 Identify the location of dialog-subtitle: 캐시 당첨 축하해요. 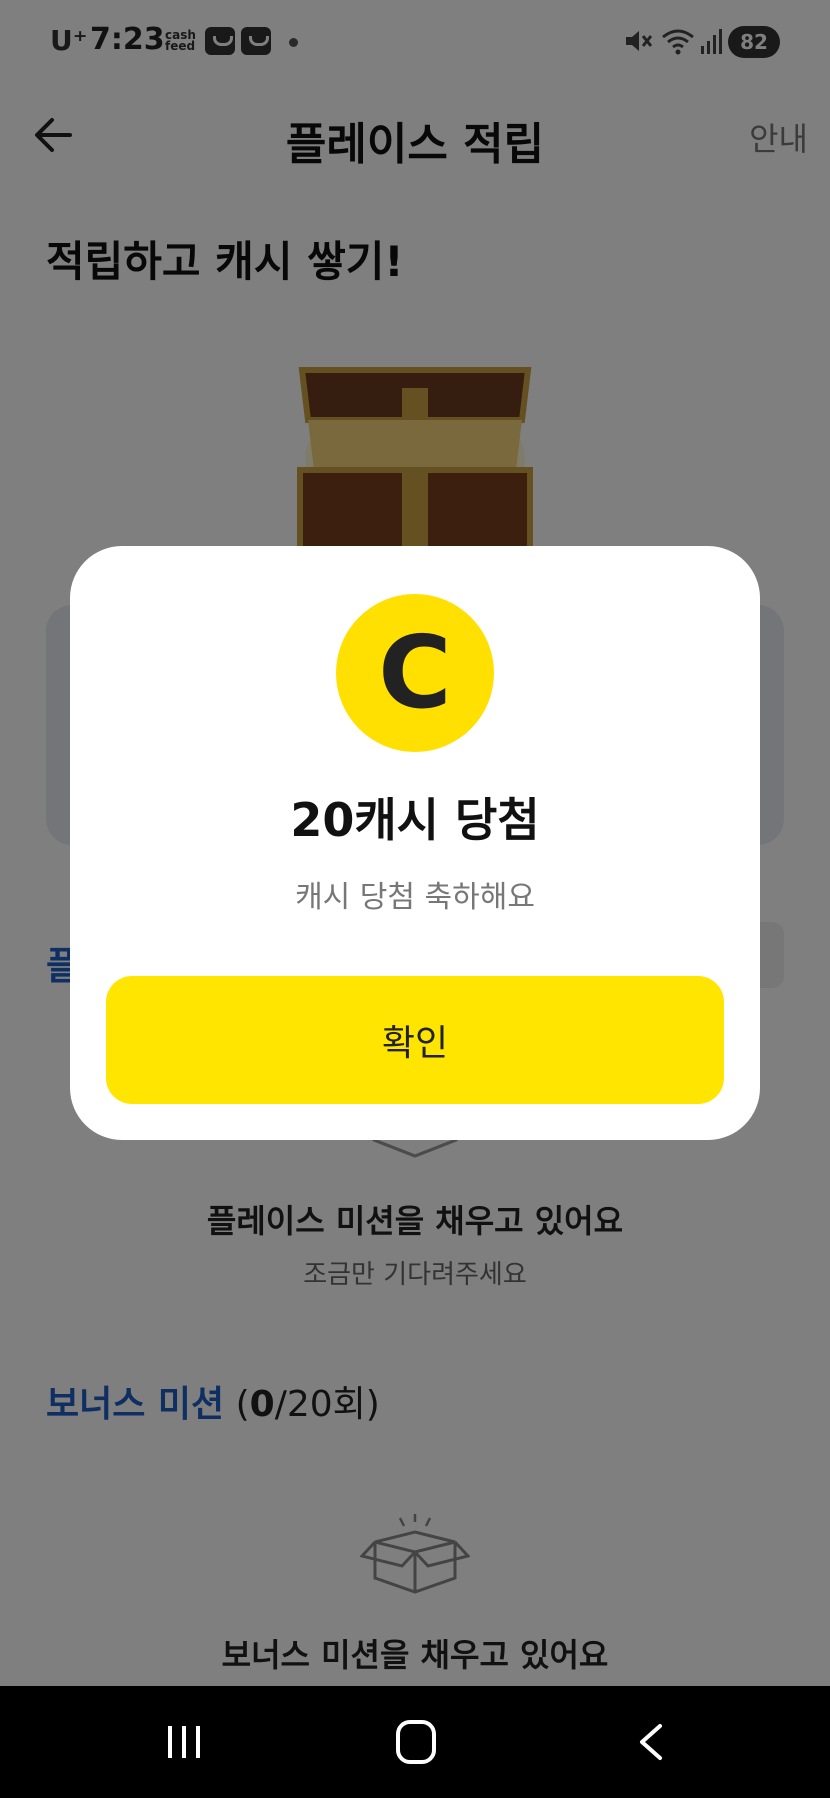
(415, 897).